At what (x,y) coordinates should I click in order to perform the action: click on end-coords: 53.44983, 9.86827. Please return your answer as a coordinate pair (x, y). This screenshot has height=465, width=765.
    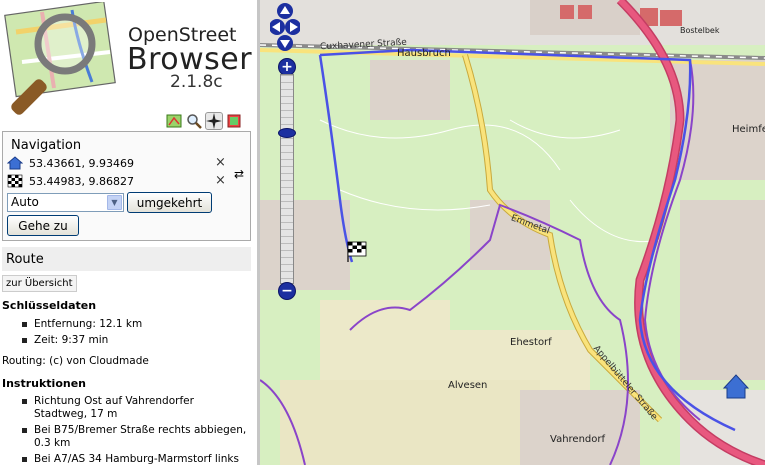
    Looking at the image, I should click on (81, 181).